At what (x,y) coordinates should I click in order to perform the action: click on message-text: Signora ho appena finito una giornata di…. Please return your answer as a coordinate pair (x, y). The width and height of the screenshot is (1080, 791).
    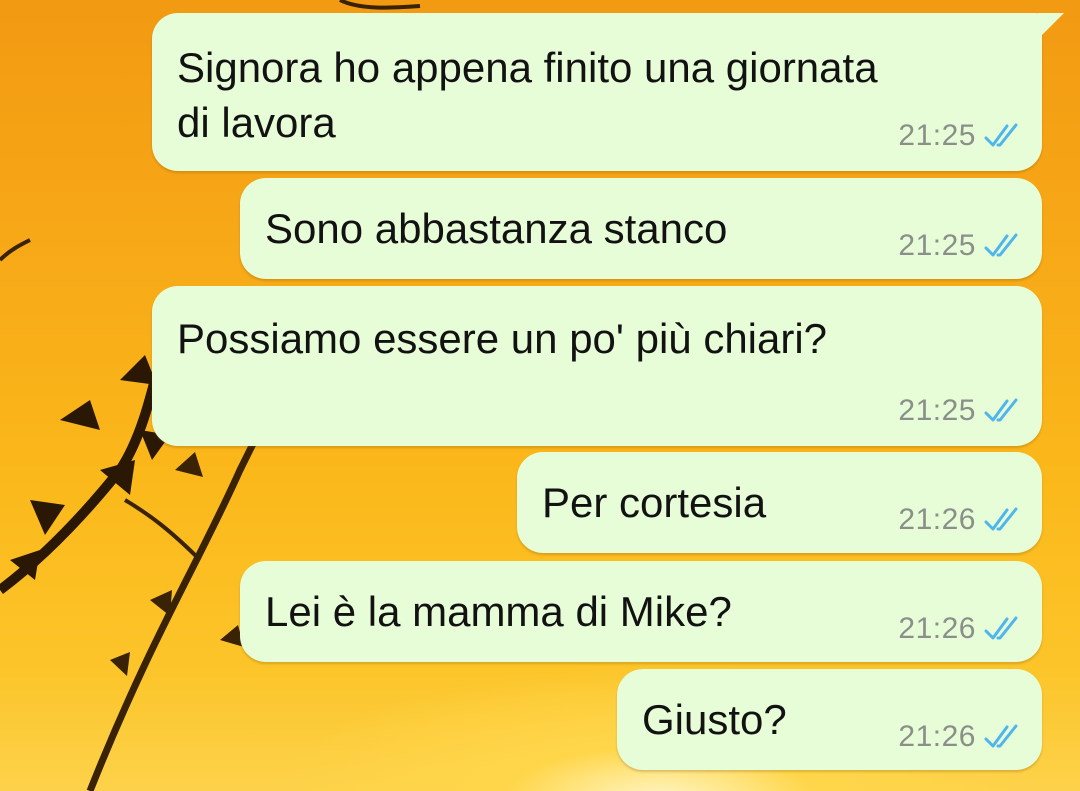
    Looking at the image, I should click on (527, 95).